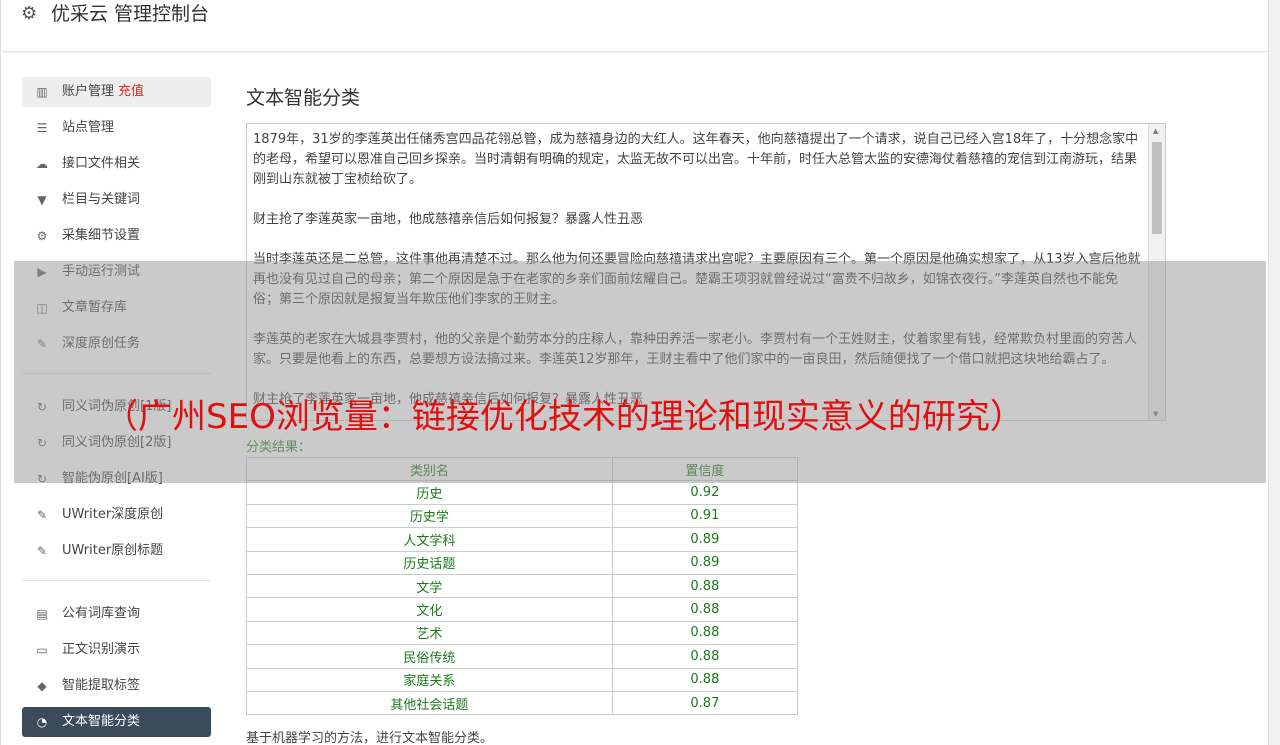 Image resolution: width=1280 pixels, height=745 pixels. I want to click on sidebar-item-label: 站点管理, so click(88, 127).